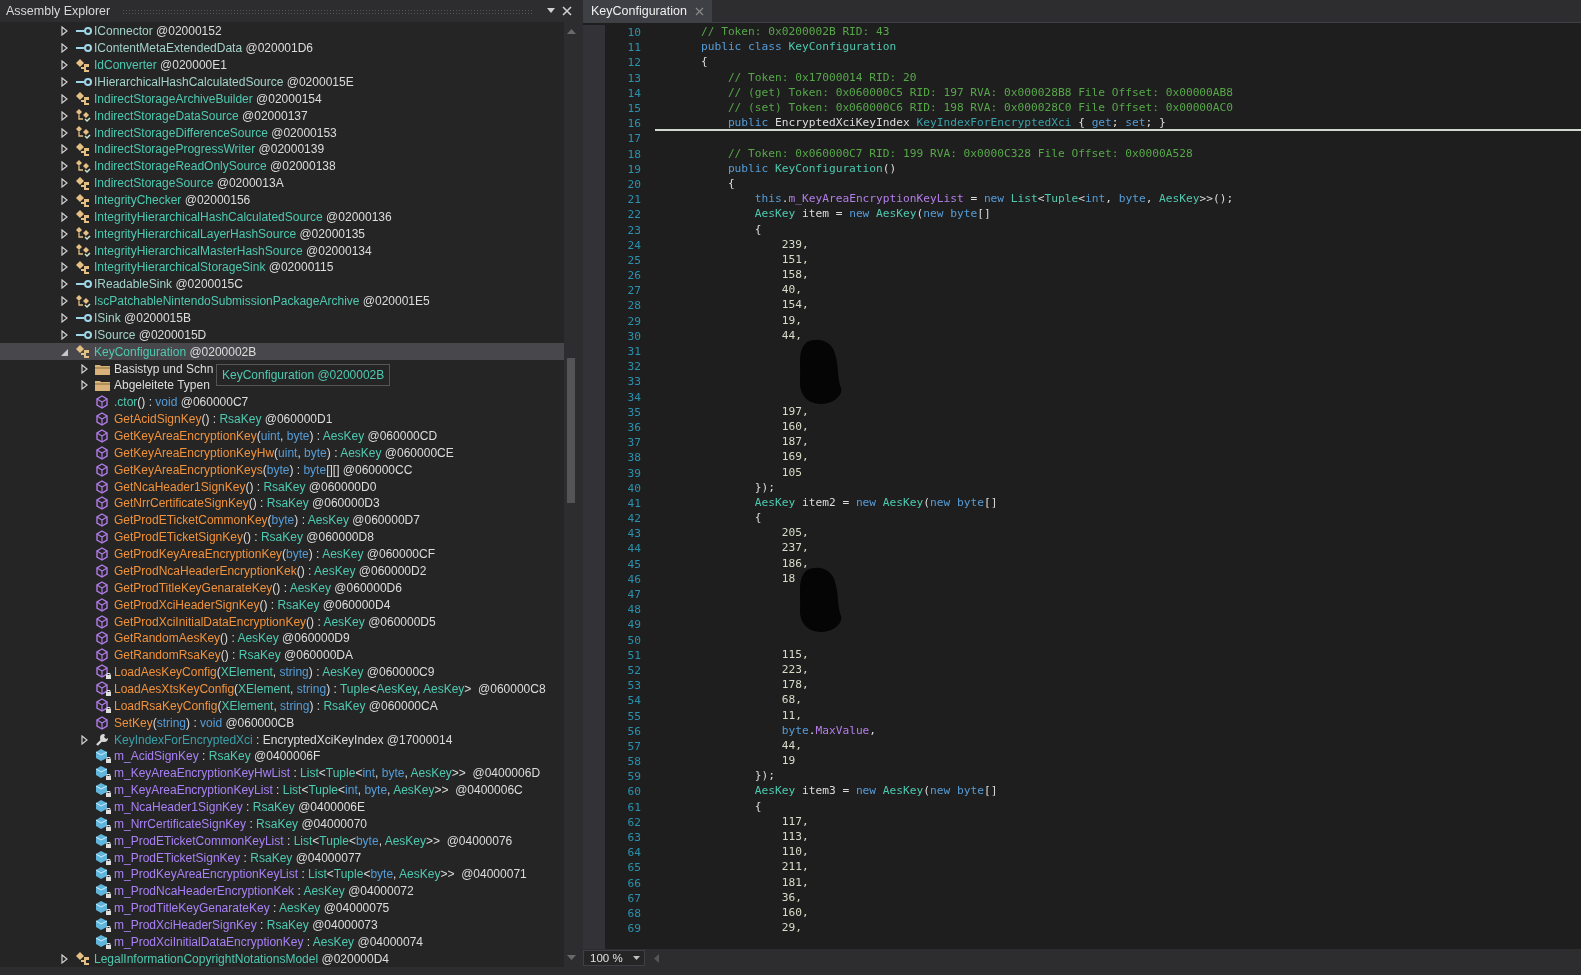 The image size is (1581, 975). I want to click on tree-item: m_ProdXciHeaderSignKey : RsaKey @04000073, so click(191, 925).